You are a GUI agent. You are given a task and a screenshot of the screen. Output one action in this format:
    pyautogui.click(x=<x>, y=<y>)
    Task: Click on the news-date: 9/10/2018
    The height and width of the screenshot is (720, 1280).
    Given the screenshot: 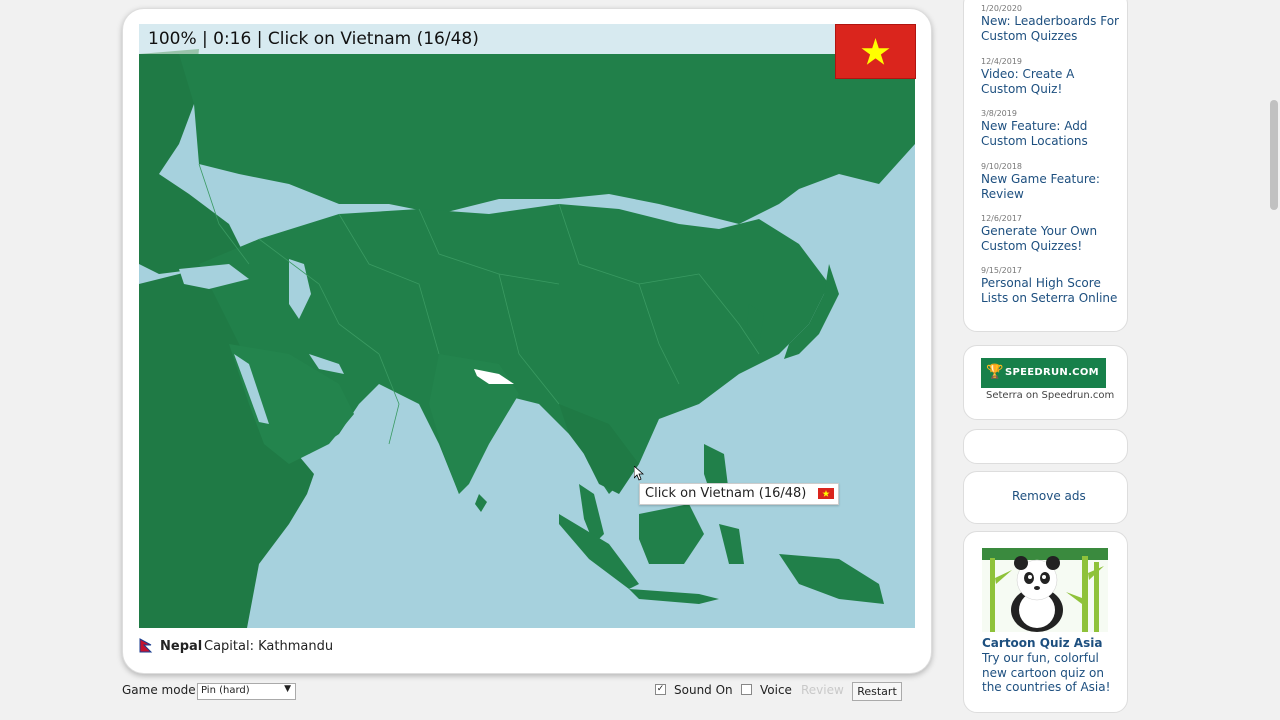 What is the action you would take?
    pyautogui.click(x=1002, y=166)
    